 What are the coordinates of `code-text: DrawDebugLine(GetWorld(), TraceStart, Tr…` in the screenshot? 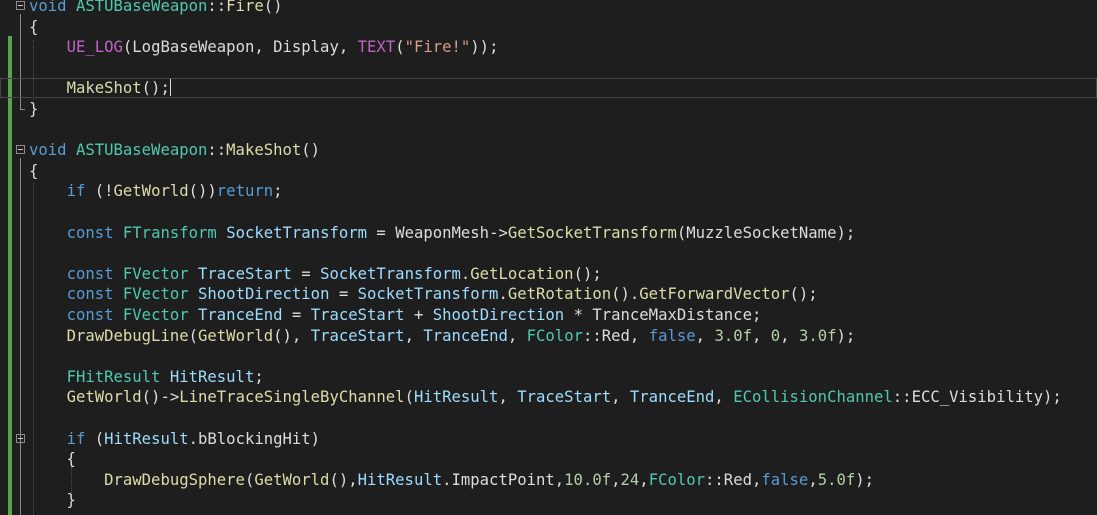 It's located at (442, 336).